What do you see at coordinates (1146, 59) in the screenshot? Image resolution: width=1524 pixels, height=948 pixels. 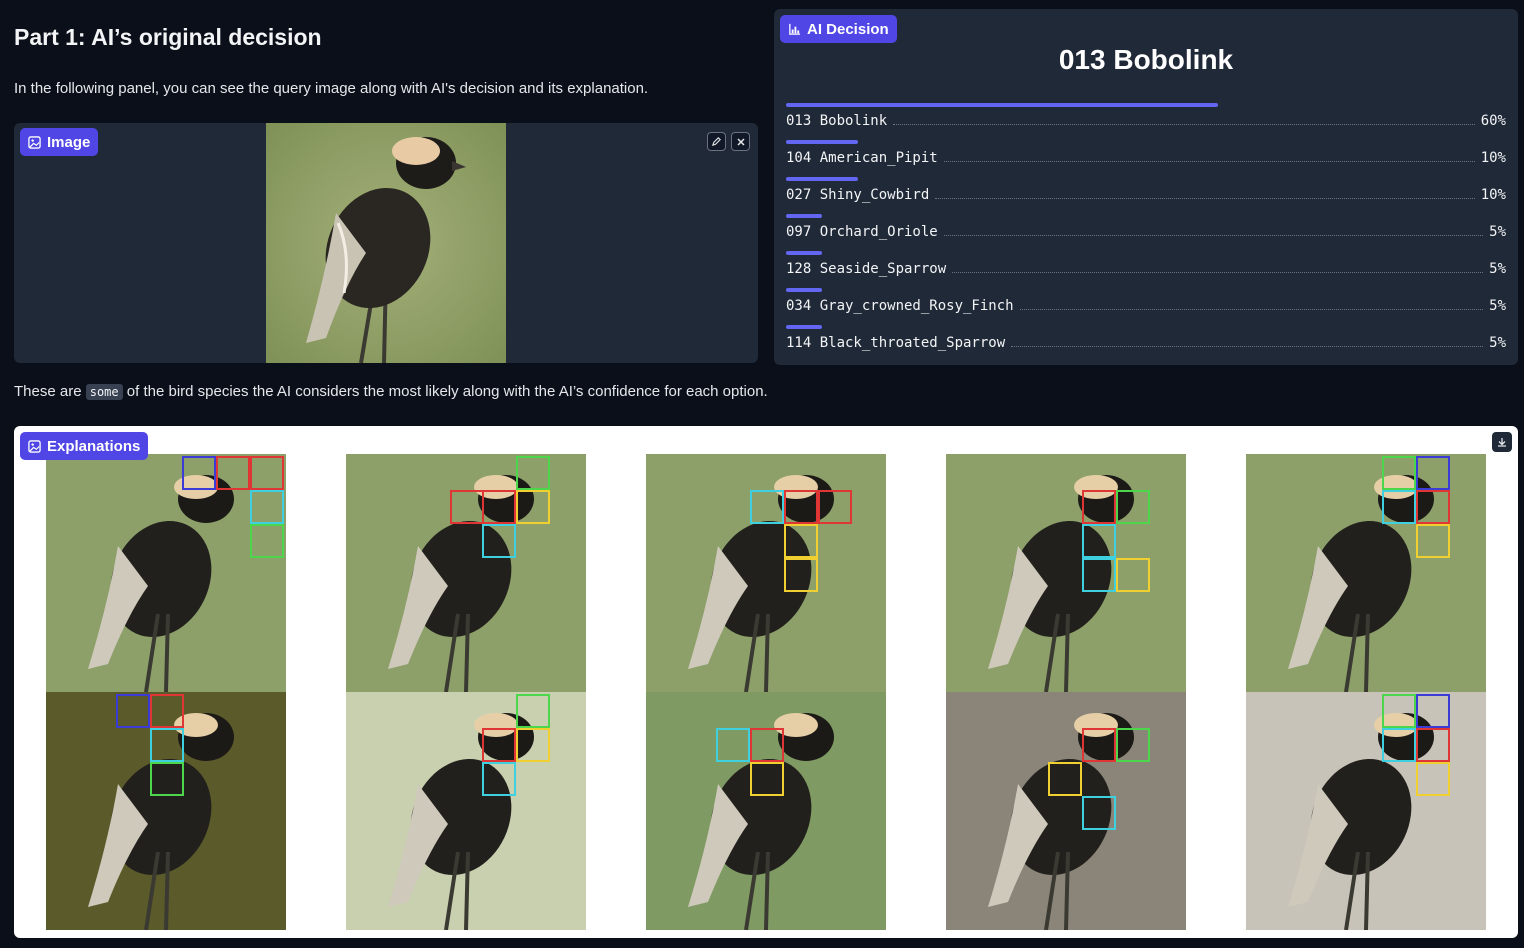 I see `top-prediction: 013 Bobolink` at bounding box center [1146, 59].